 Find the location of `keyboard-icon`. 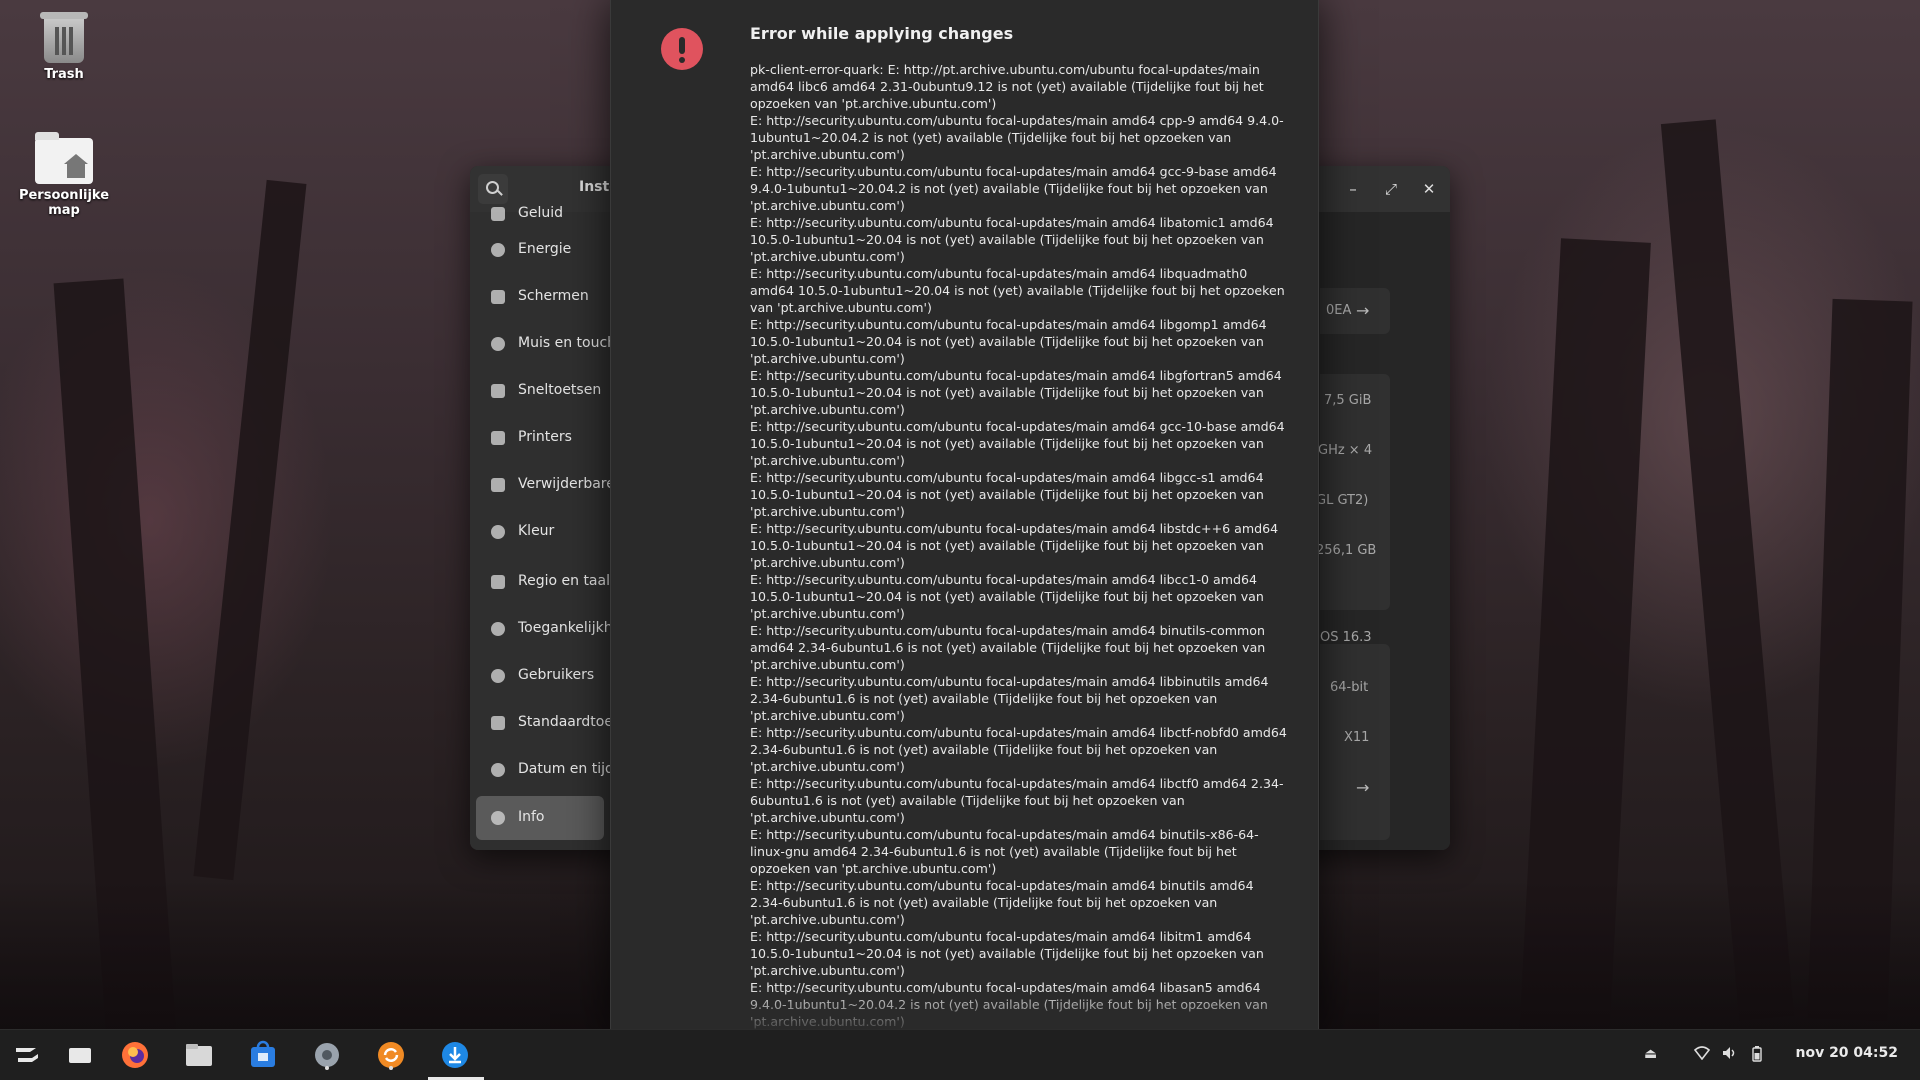

keyboard-icon is located at coordinates (498, 391).